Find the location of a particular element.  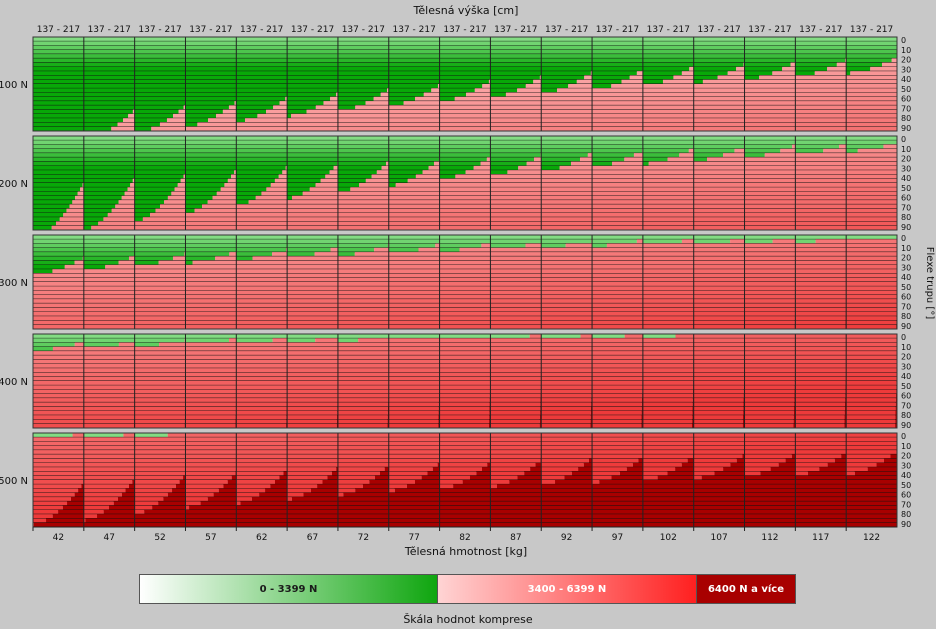

load-labels: 100 N200 N300 N400 N500 N is located at coordinates (14, 283).